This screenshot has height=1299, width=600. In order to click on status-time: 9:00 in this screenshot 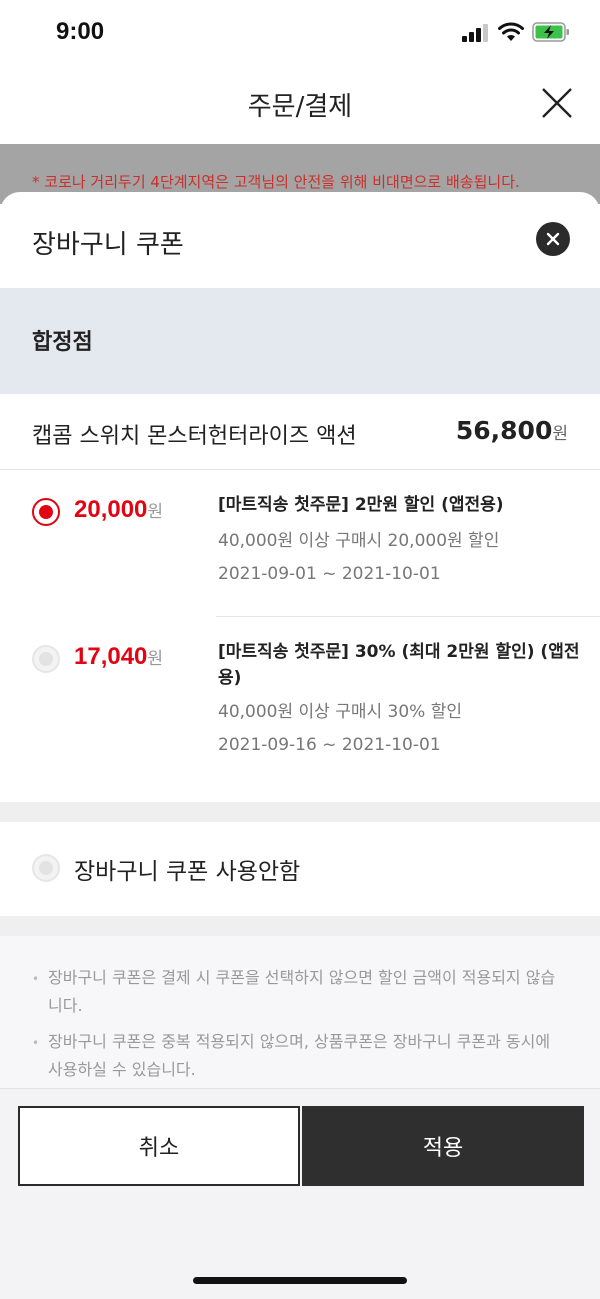, I will do `click(80, 31)`.